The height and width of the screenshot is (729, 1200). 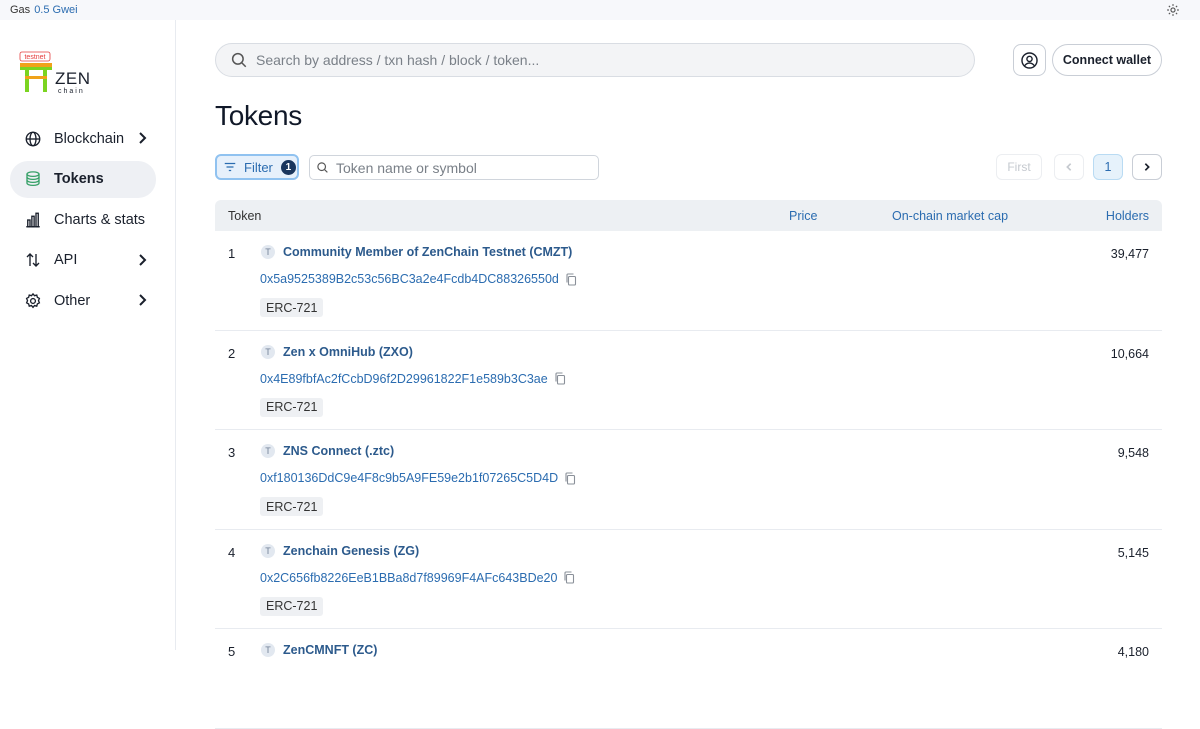 What do you see at coordinates (688, 215) in the screenshot?
I see `table-header: Token Price On-chain market cap Holders` at bounding box center [688, 215].